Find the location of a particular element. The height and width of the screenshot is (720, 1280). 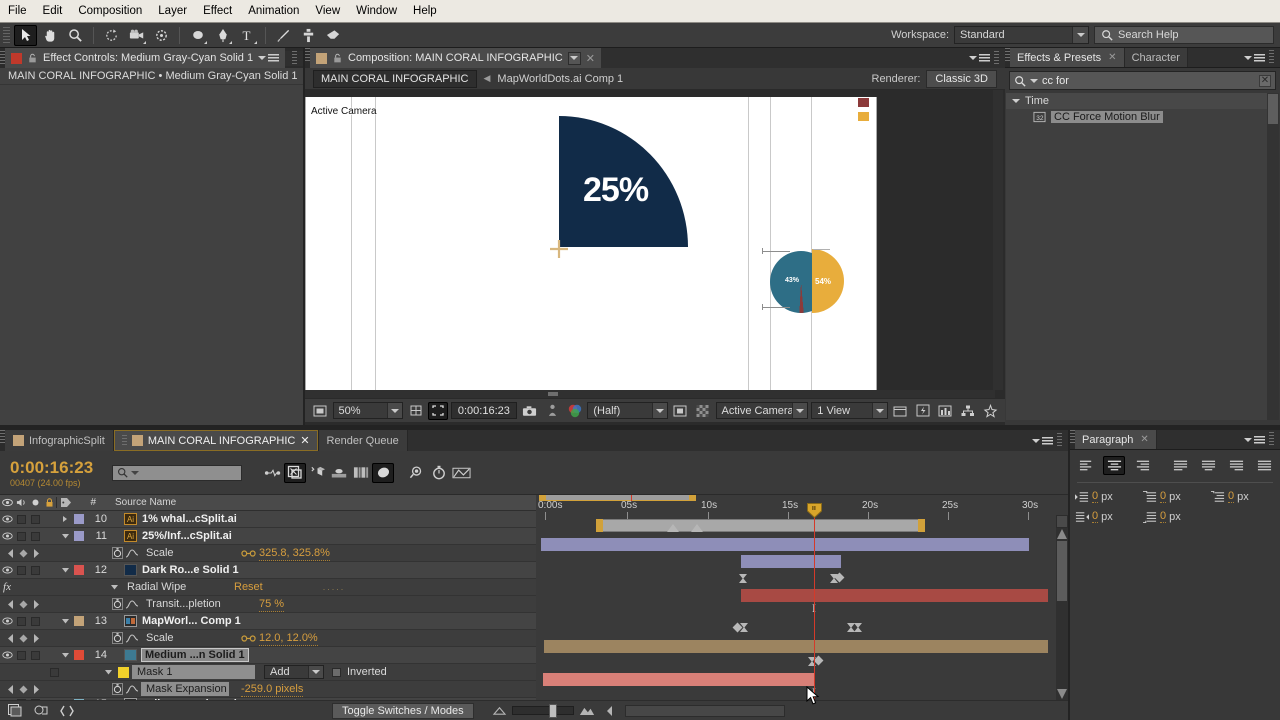

snapshot-camera-icon is located at coordinates (530, 411).